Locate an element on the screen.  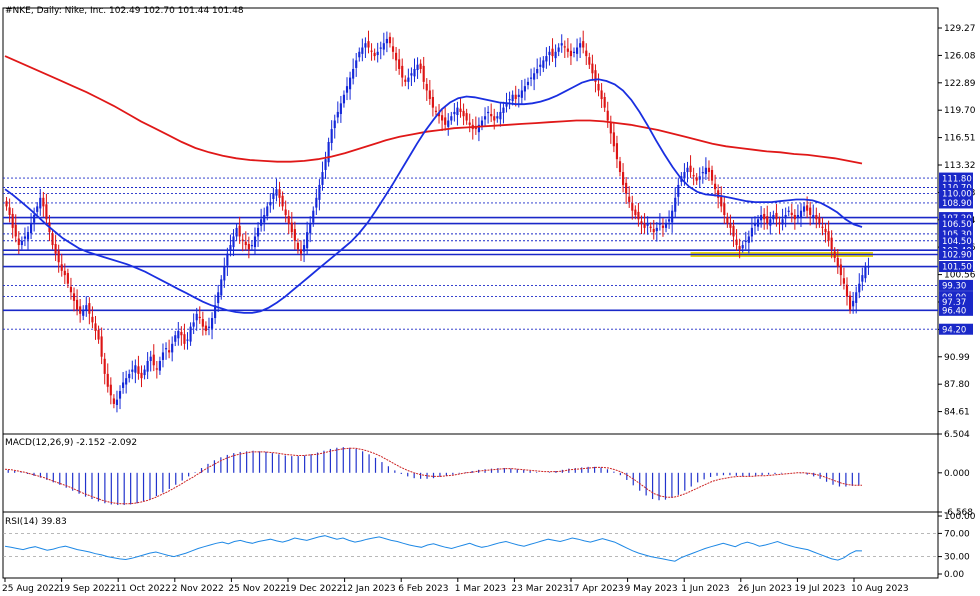
time-tick-label: 17 Apr 2023 is located at coordinates (596, 589).